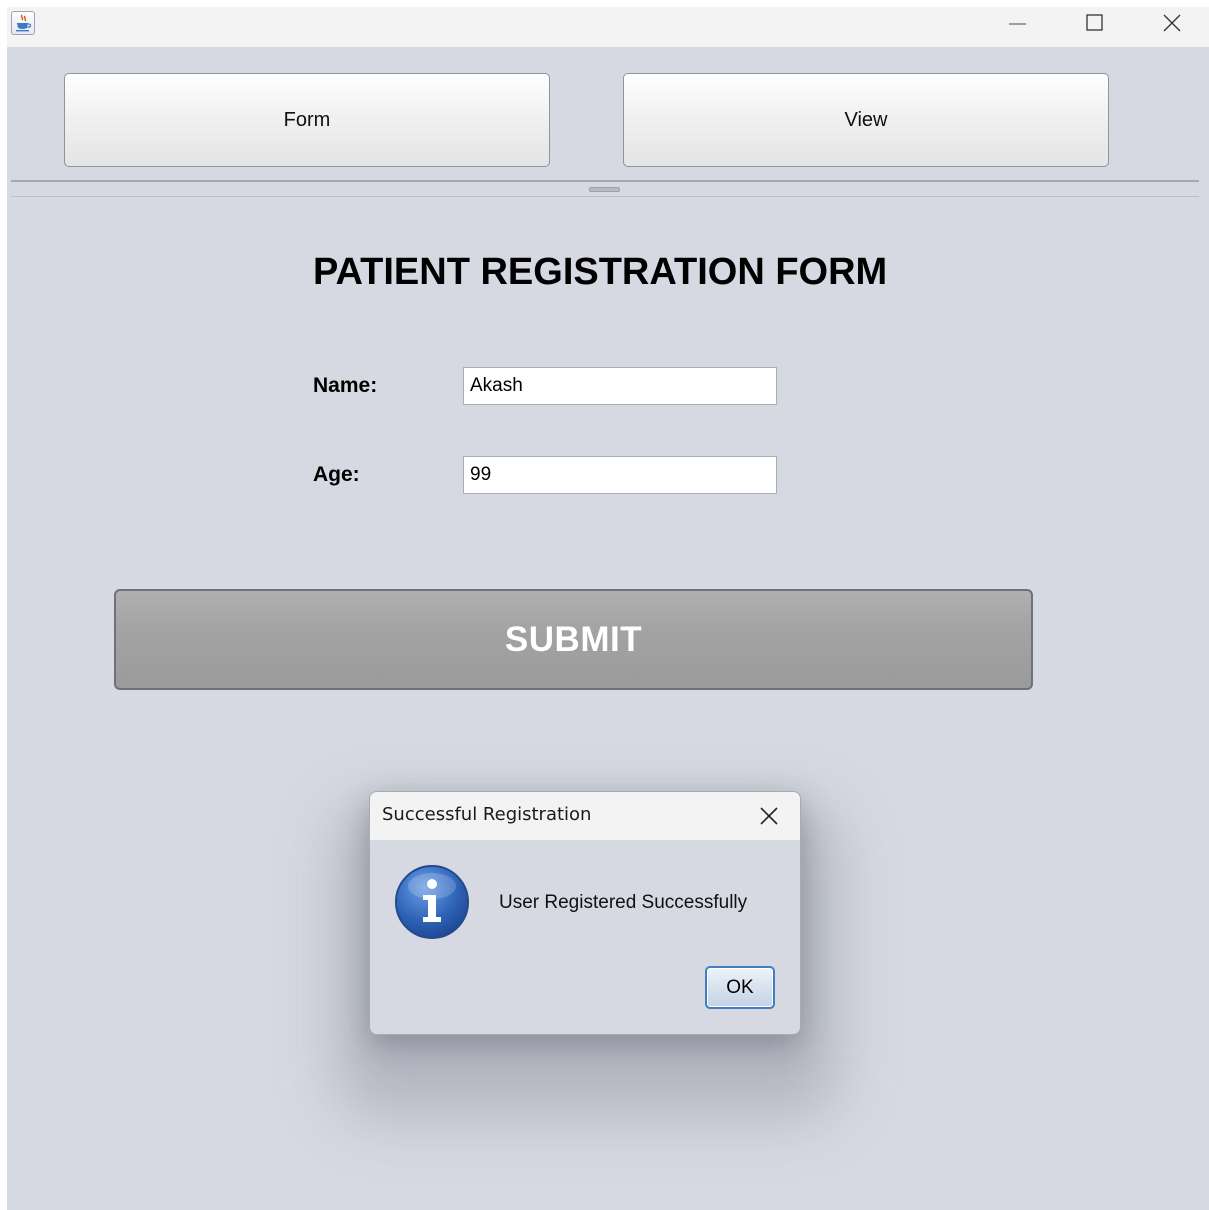 This screenshot has height=1210, width=1209. I want to click on age-label: Age:, so click(336, 474).